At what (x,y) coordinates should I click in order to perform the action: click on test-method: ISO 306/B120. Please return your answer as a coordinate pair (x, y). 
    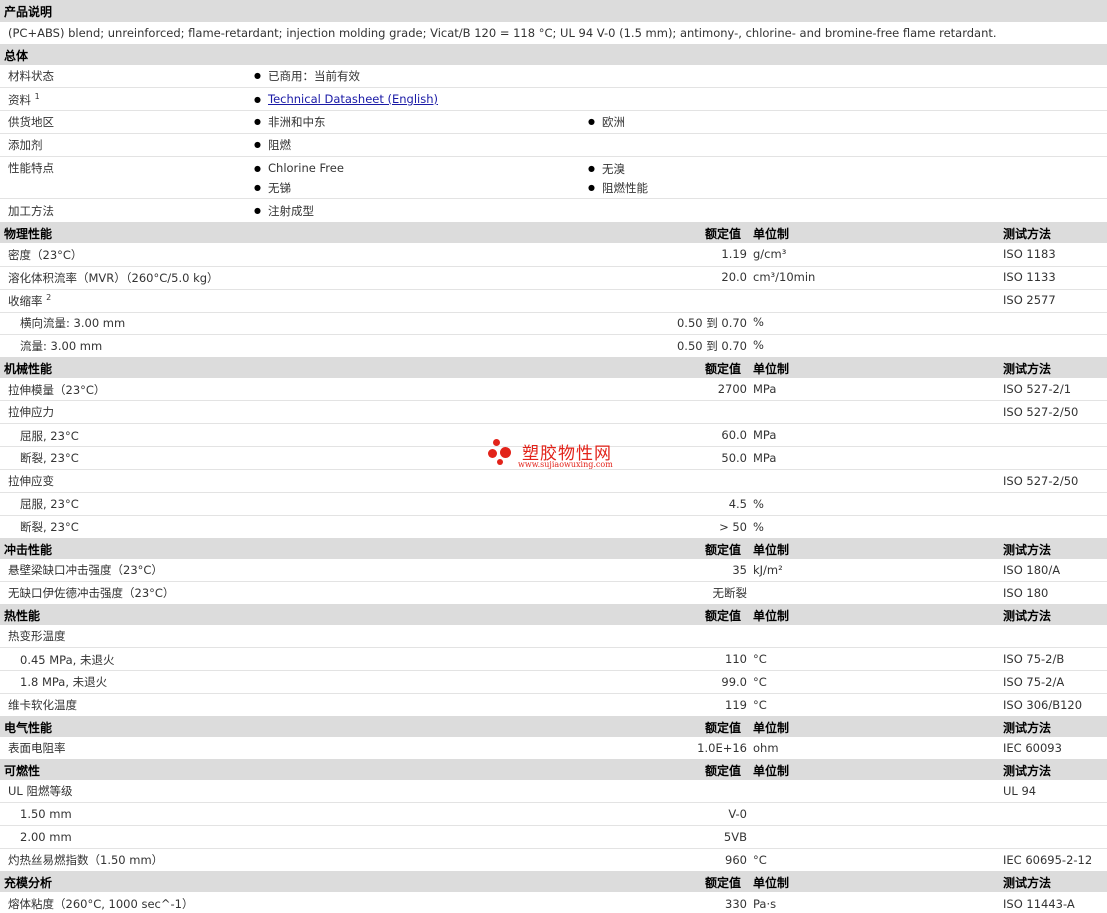
    Looking at the image, I should click on (1043, 705).